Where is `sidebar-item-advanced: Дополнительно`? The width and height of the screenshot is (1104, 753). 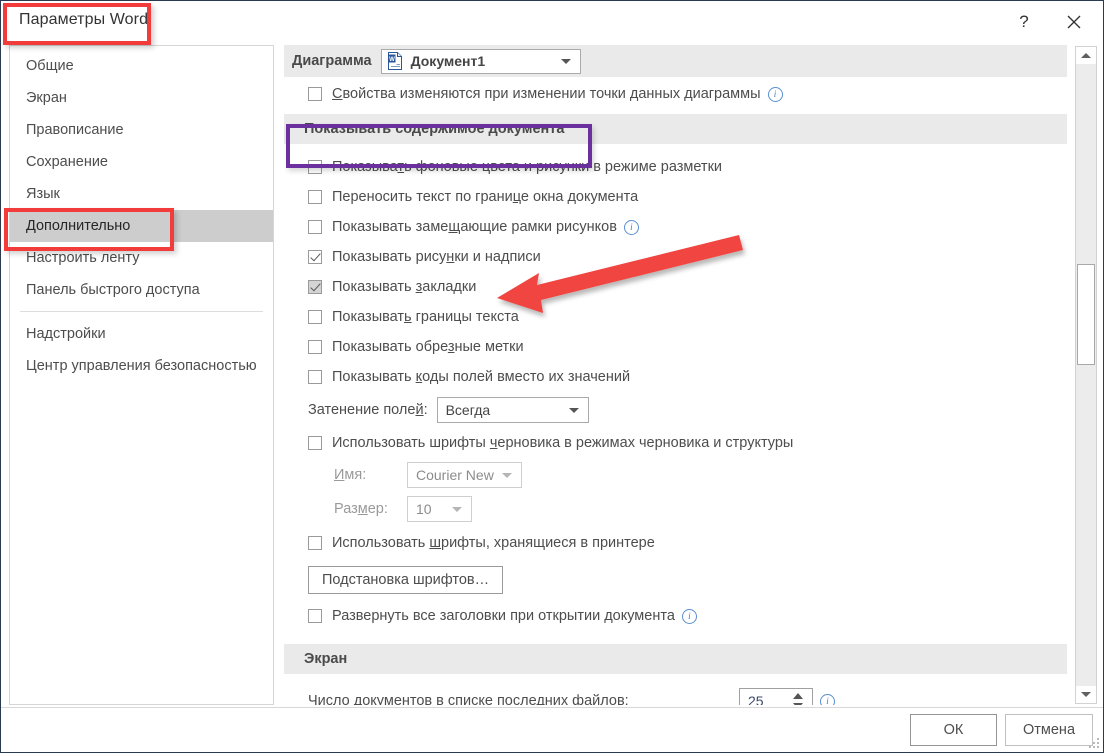
sidebar-item-advanced: Дополнительно is located at coordinates (141, 226).